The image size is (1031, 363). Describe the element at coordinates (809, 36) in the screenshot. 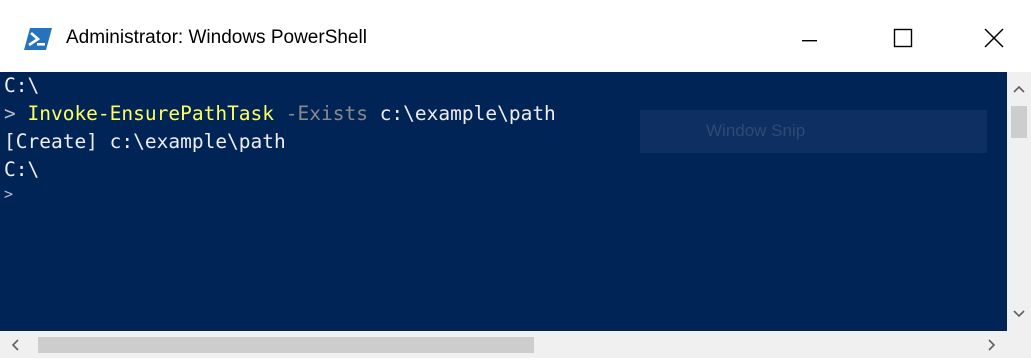

I see `minimize-button` at that location.